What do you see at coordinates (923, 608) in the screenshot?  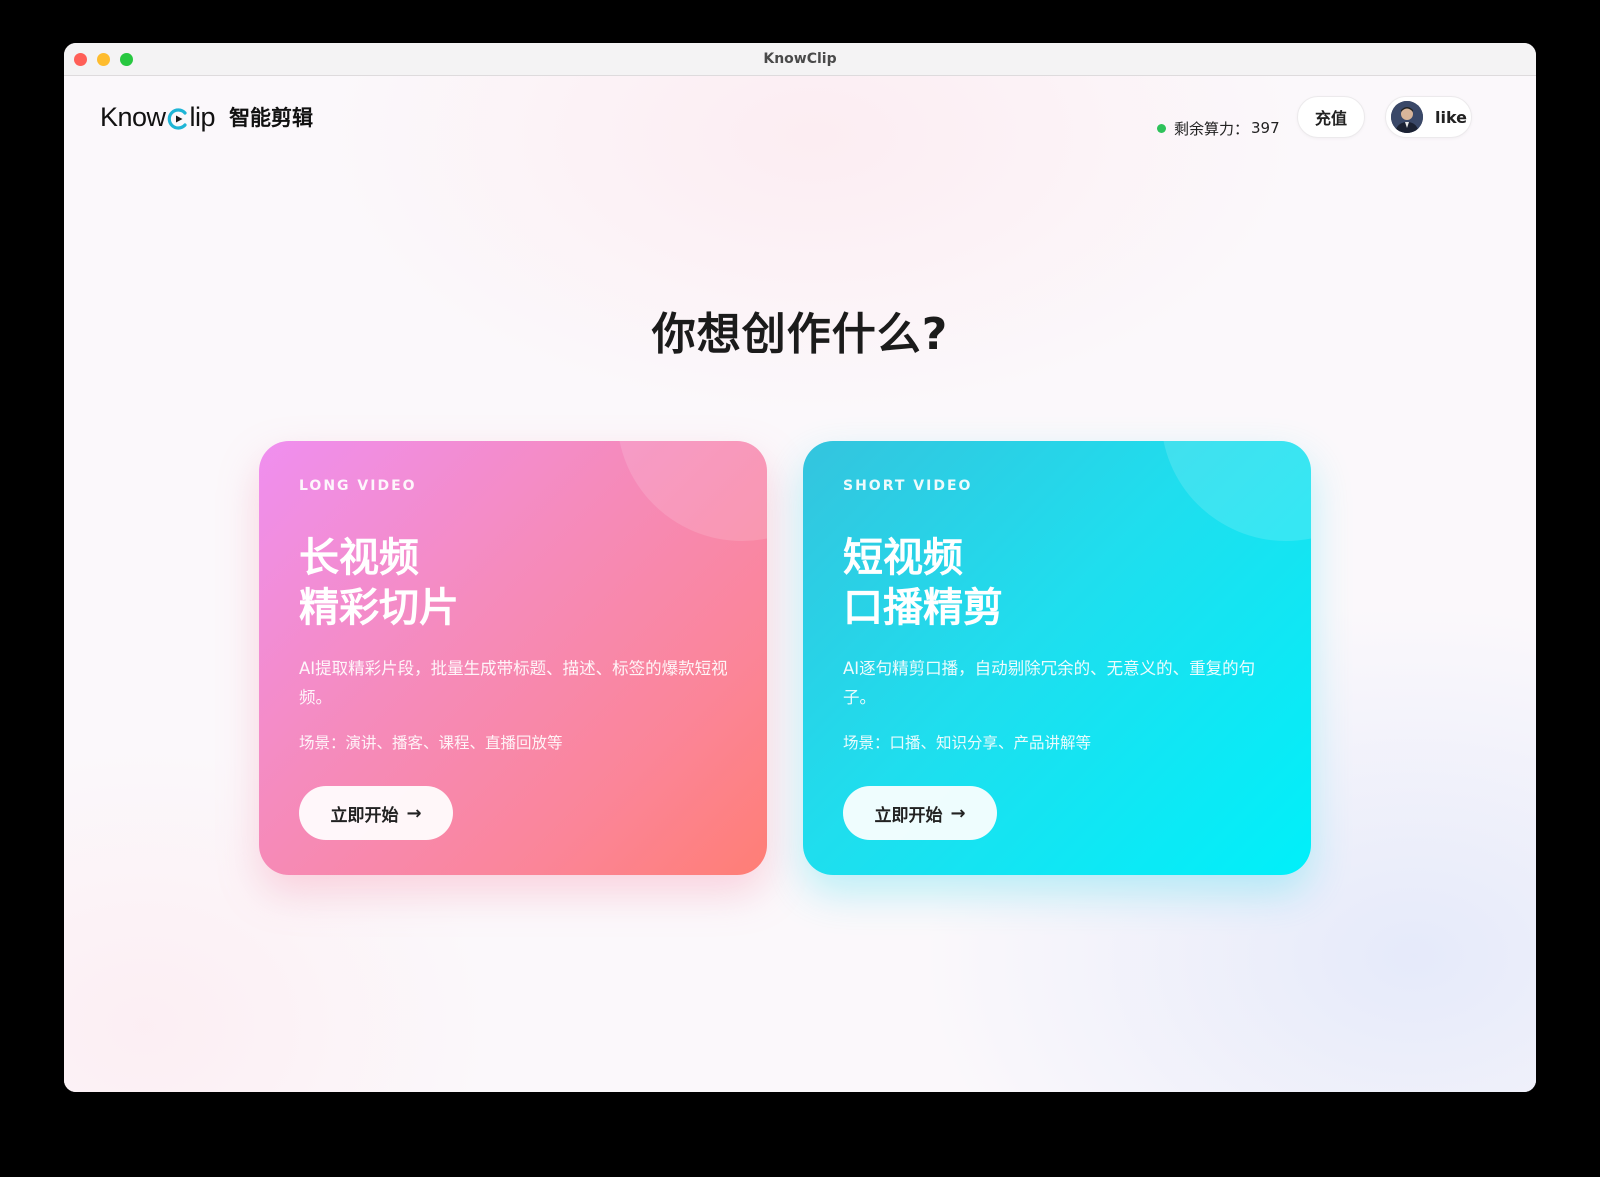 I see `card-title-line2: 口播精剪` at bounding box center [923, 608].